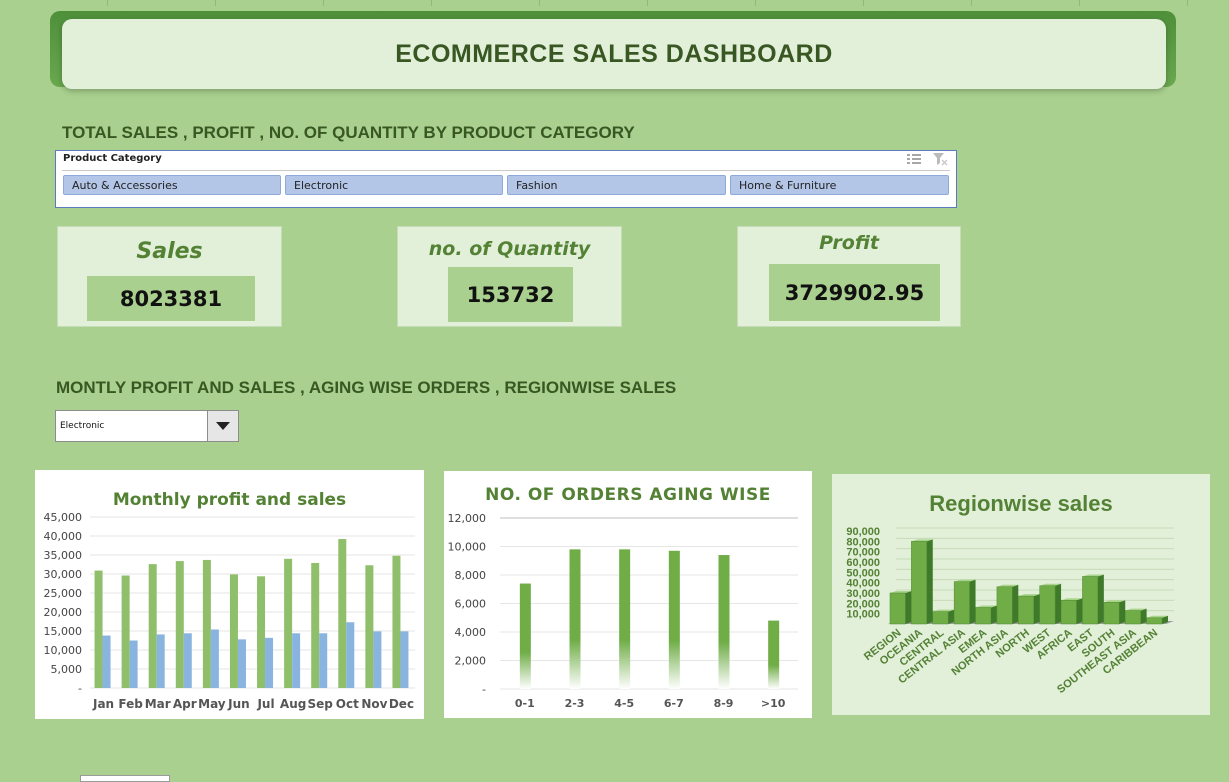 The height and width of the screenshot is (782, 1229). I want to click on slicer-item-electronic: Electronic, so click(394, 185).